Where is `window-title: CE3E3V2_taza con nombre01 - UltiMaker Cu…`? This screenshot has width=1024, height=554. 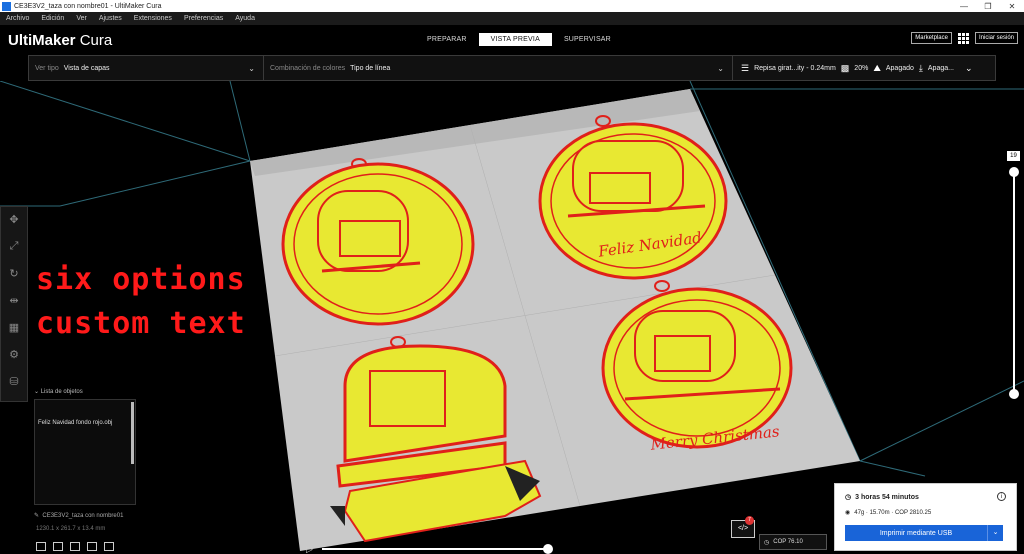 window-title: CE3E3V2_taza con nombre01 - UltiMaker Cu… is located at coordinates (88, 6).